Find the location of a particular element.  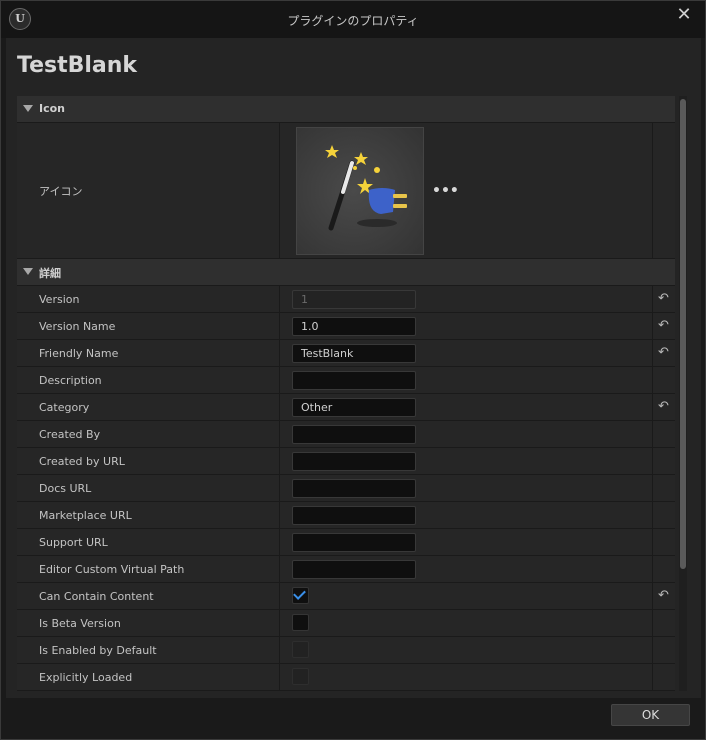

icon-options-button: ••• is located at coordinates (445, 191).